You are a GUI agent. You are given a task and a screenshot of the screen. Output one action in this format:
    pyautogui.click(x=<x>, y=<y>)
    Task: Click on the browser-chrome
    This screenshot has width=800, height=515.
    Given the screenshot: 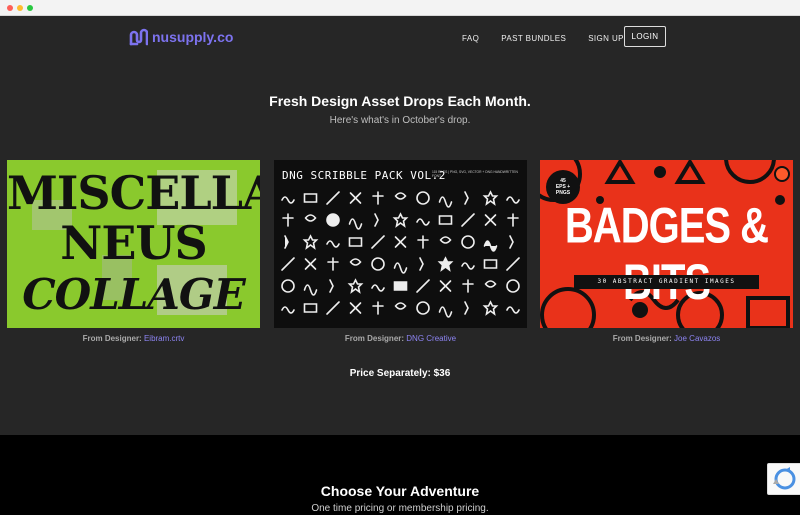 What is the action you would take?
    pyautogui.click(x=400, y=8)
    